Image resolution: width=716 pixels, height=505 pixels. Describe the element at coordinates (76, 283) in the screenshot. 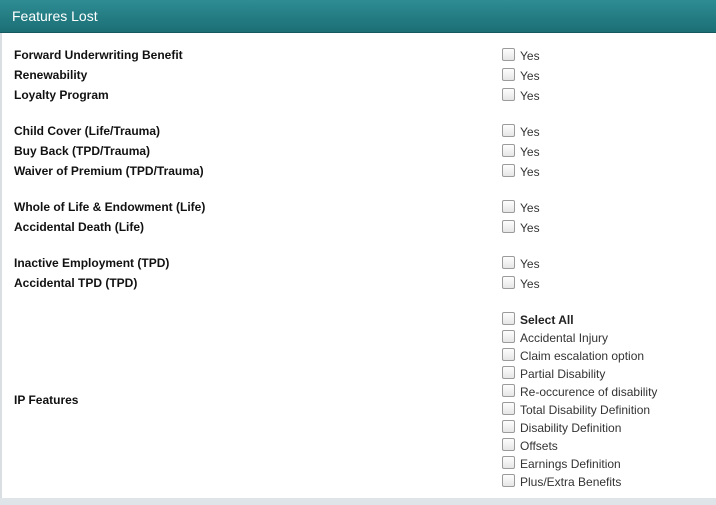

I see `feature-label-accidental-tpd: Accidental TPD (TPD)` at that location.